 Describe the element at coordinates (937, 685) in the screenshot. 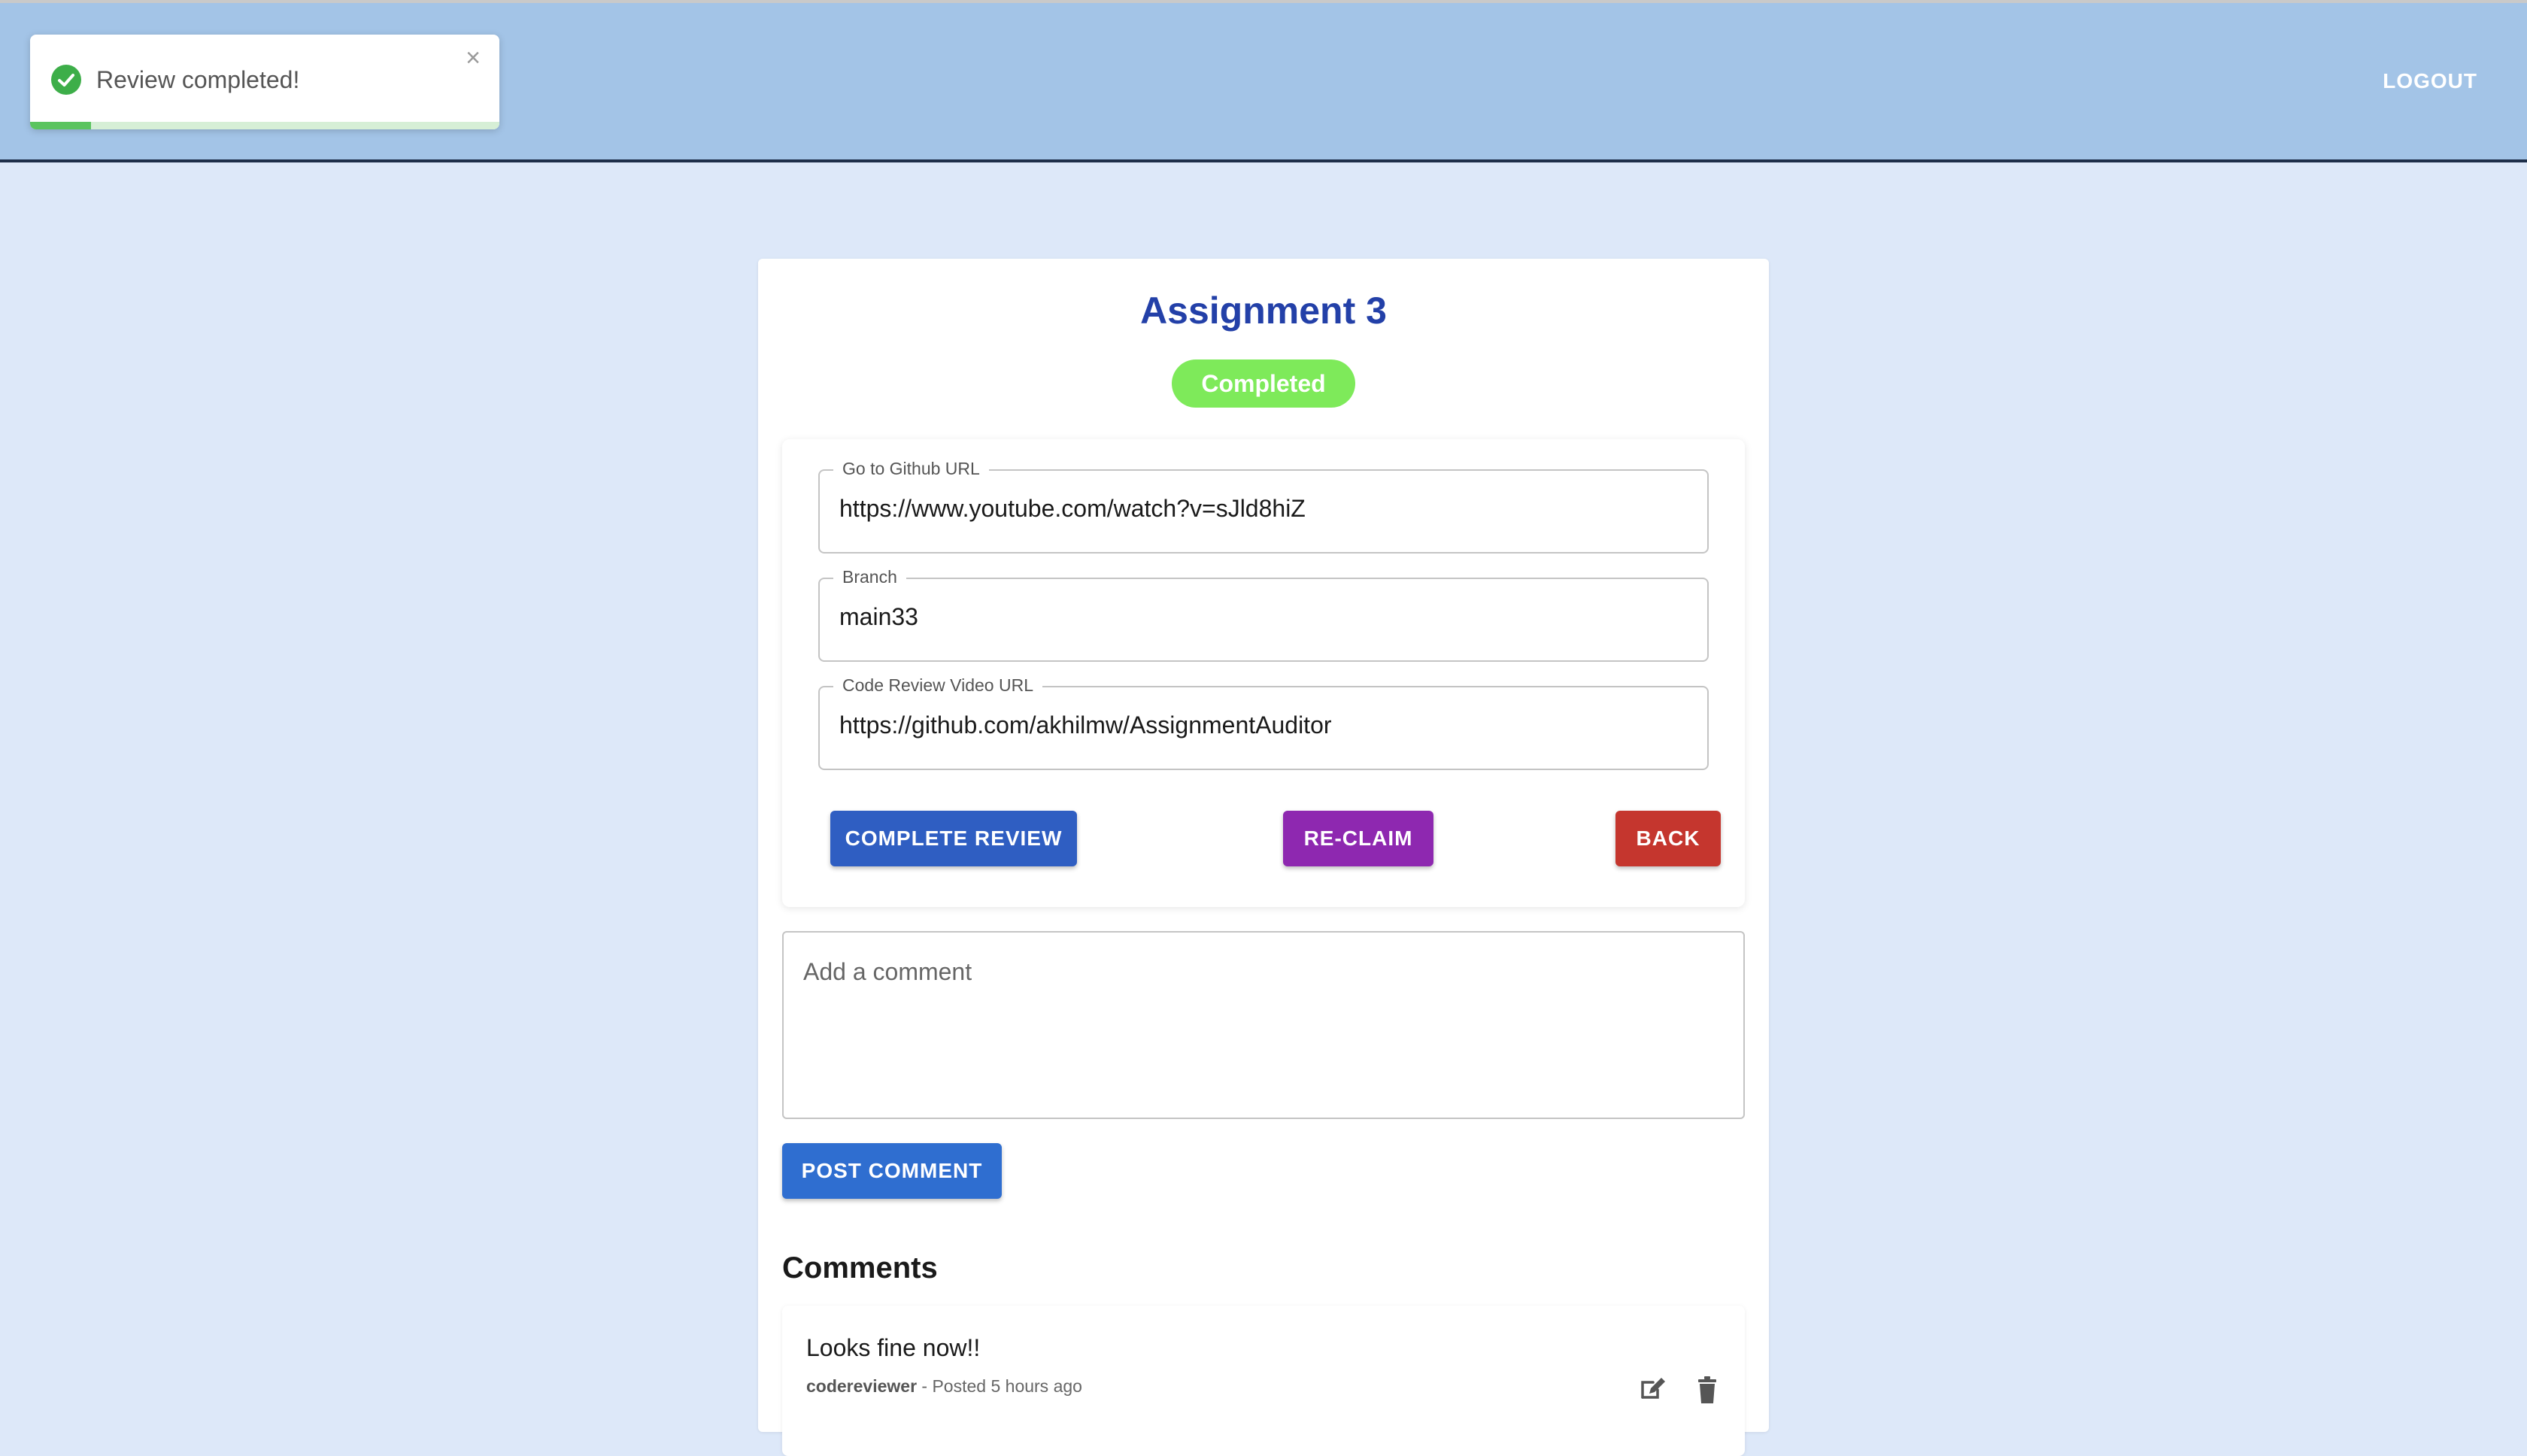

I see `code-review-video-url-label: Code Review Video URL` at that location.